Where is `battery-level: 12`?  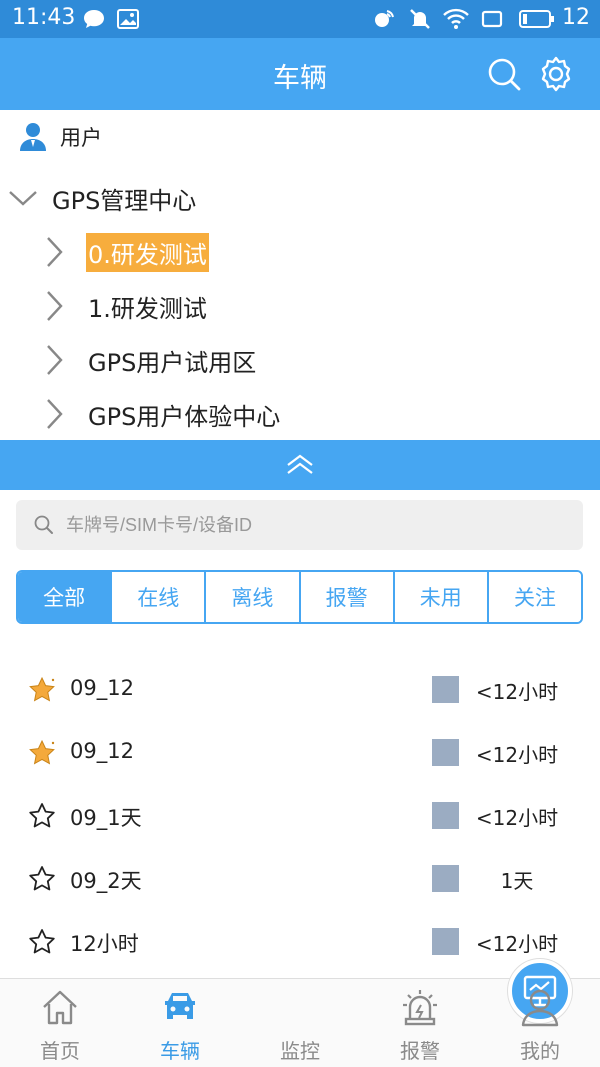
battery-level: 12 is located at coordinates (576, 17).